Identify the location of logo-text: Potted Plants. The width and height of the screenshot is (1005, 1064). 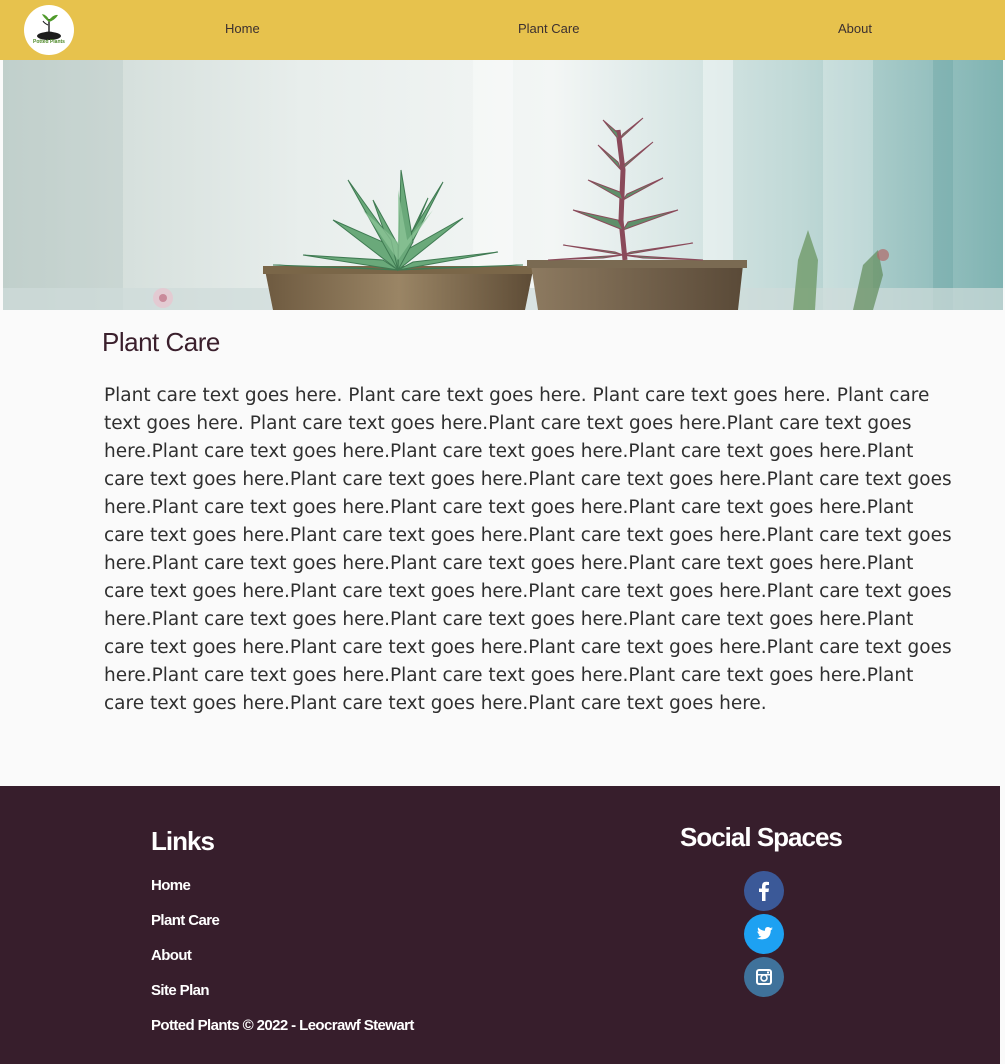
(49, 42).